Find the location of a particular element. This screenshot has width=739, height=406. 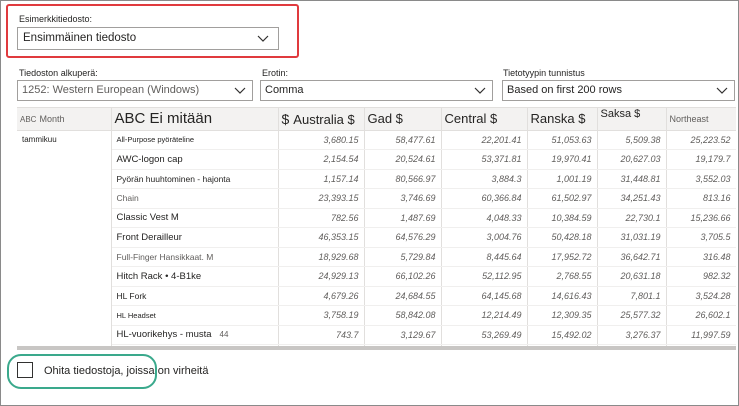

value-cell: 18,929.68 is located at coordinates (321, 257).